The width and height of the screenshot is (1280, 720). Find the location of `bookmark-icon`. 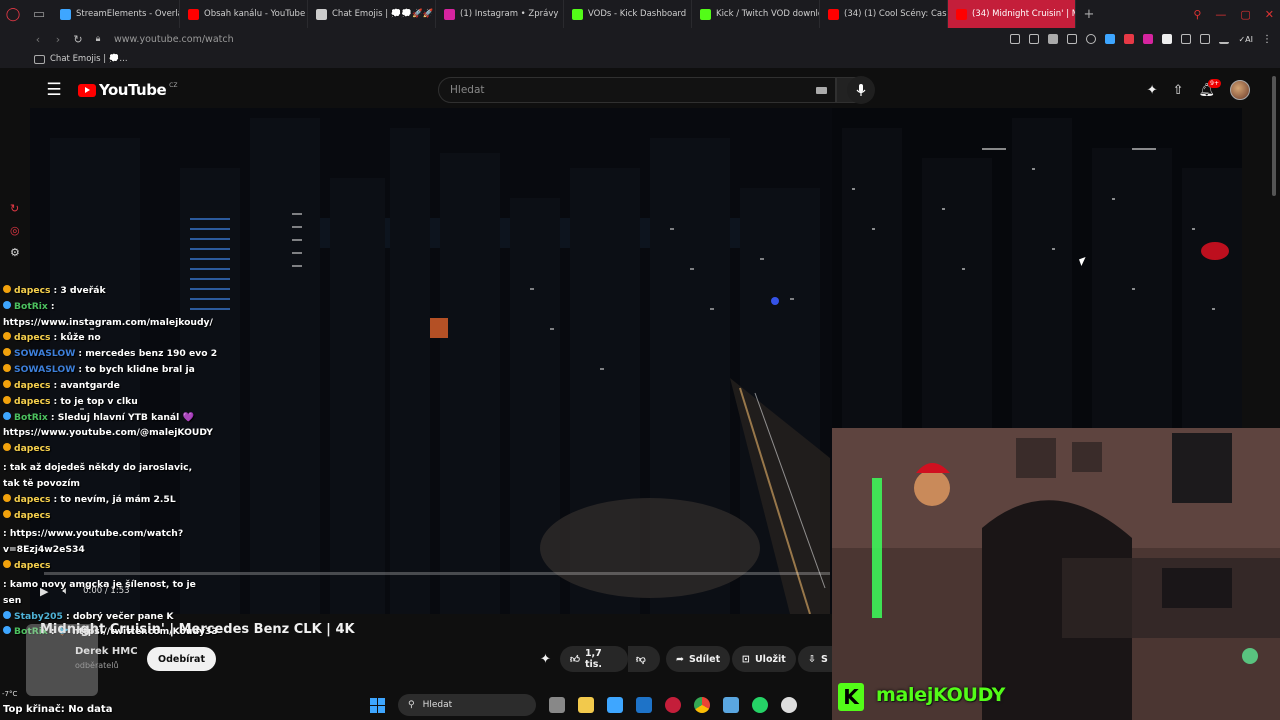

bookmark-icon is located at coordinates (1015, 39).